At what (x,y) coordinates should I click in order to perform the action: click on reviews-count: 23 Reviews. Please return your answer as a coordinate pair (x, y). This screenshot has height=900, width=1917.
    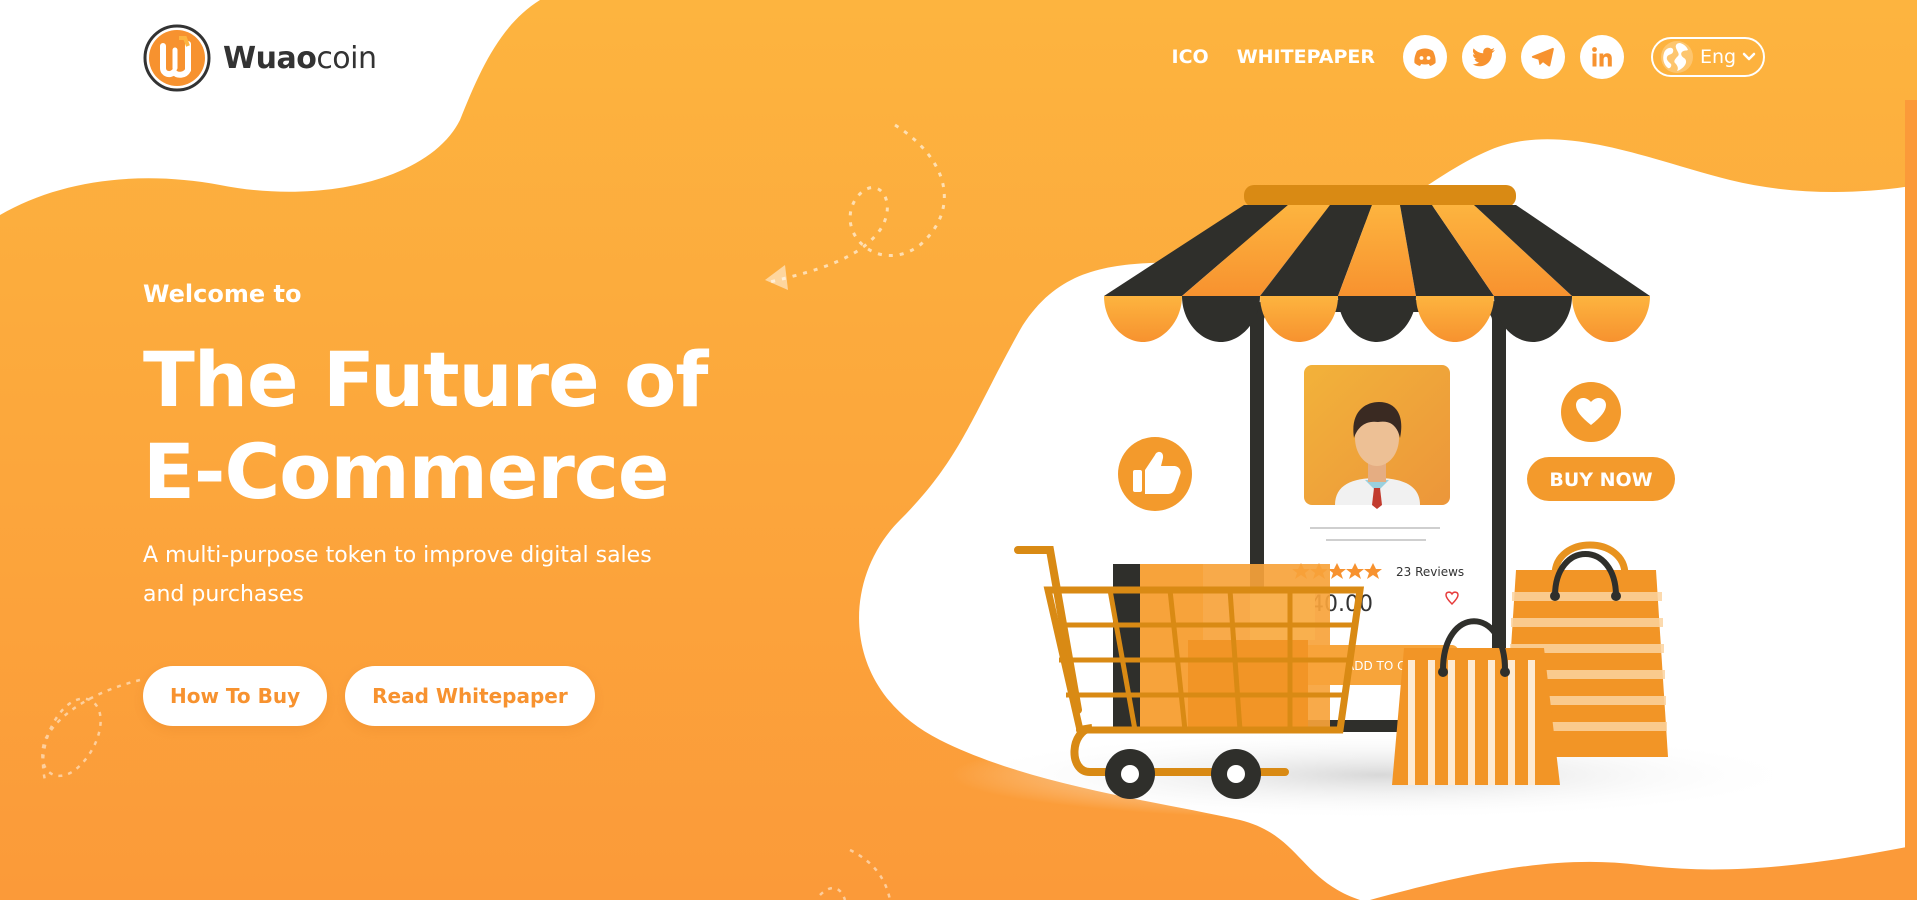
    Looking at the image, I should click on (1430, 572).